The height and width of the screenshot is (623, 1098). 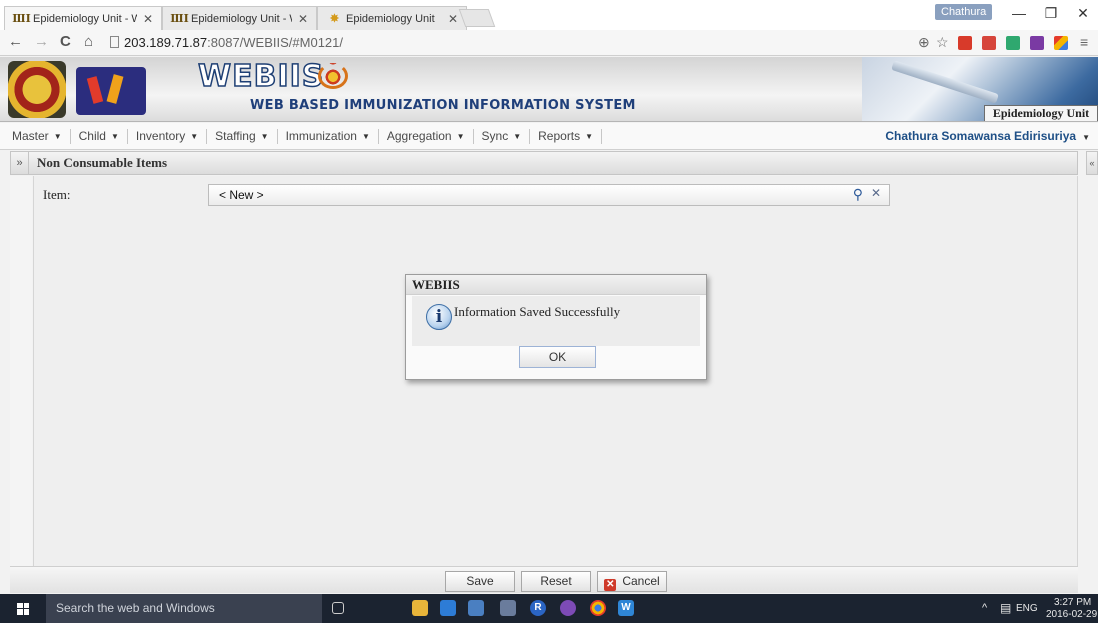 I want to click on sri-lanka-emblem-logo, so click(x=37, y=89).